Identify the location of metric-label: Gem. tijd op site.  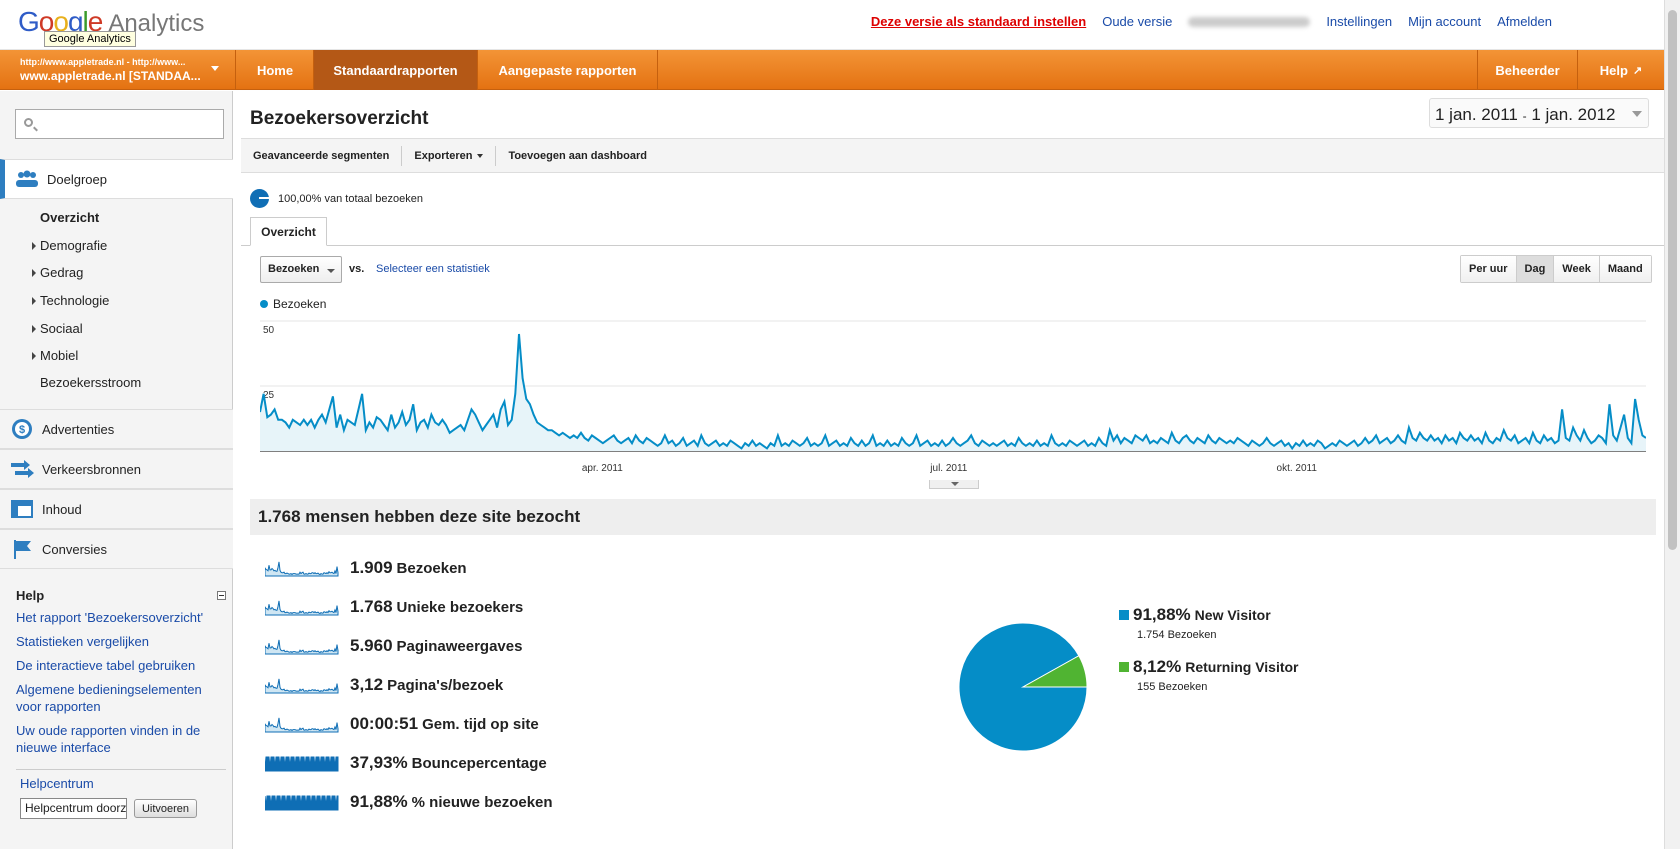
(480, 724).